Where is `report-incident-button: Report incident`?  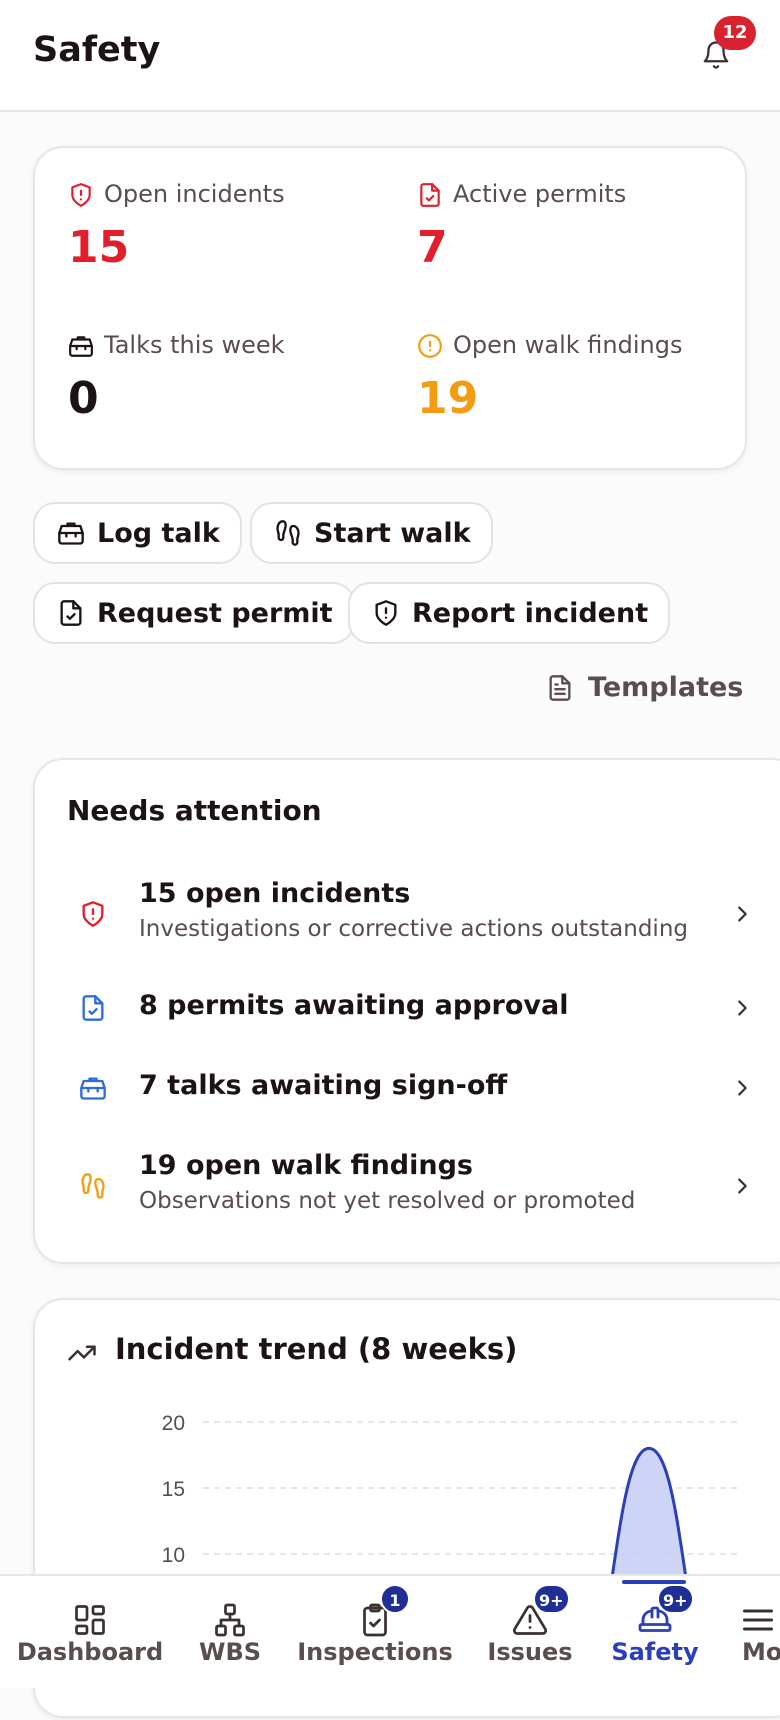
report-incident-button: Report incident is located at coordinates (509, 613).